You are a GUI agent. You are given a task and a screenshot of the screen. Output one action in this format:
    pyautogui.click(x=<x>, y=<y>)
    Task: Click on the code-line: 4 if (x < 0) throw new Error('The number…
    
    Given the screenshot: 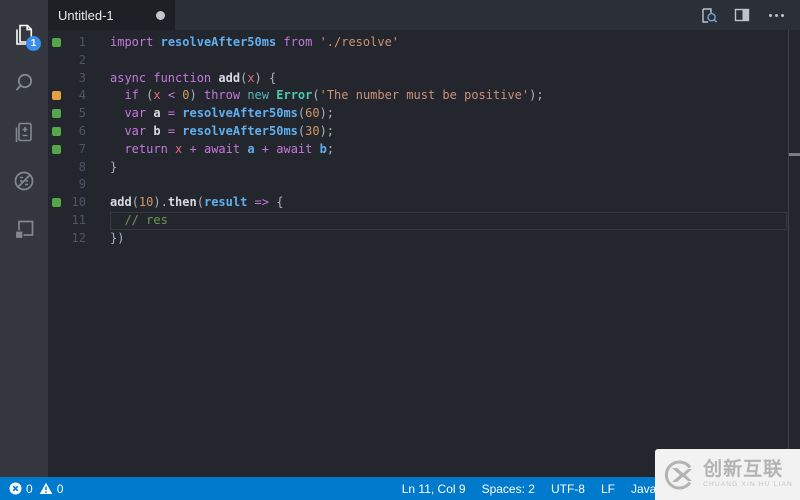 What is the action you would take?
    pyautogui.click(x=424, y=96)
    